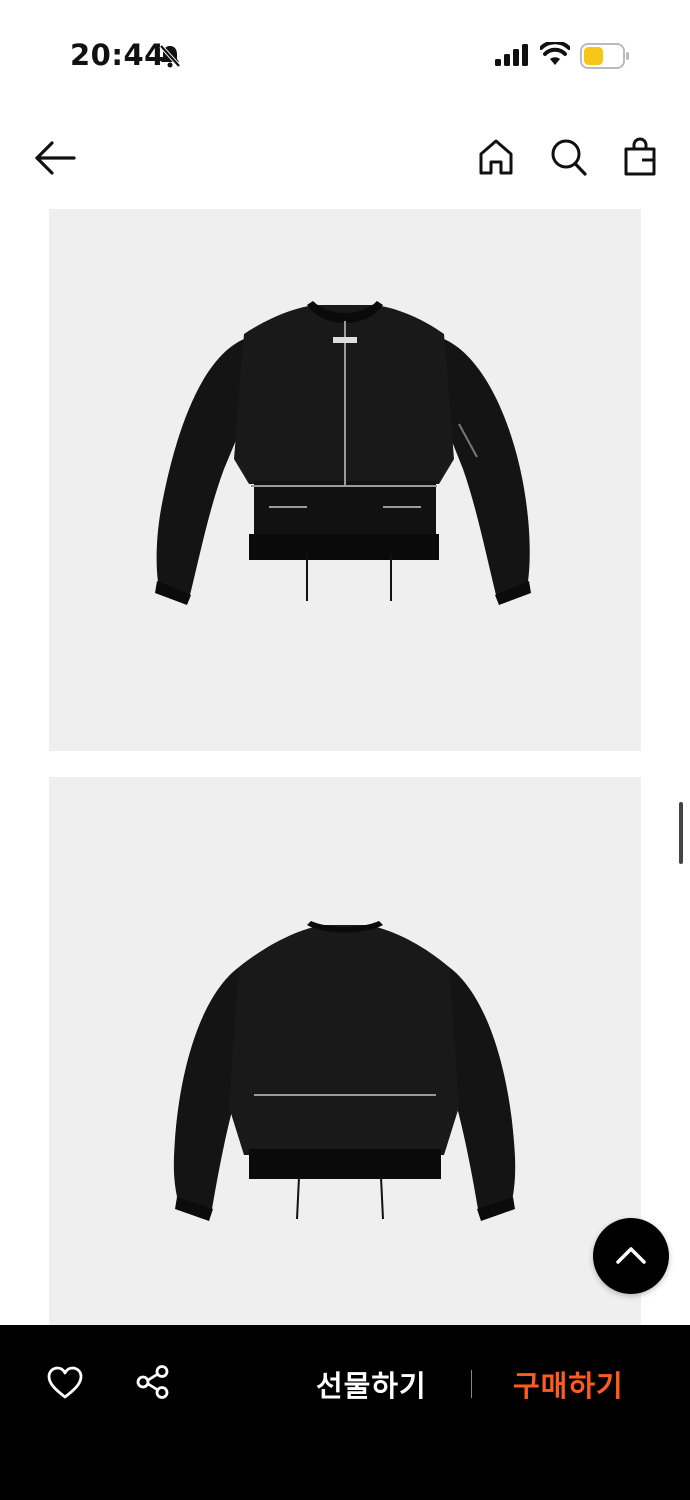 This screenshot has height=1500, width=690. I want to click on gift-button: 선물하기, so click(371, 1384).